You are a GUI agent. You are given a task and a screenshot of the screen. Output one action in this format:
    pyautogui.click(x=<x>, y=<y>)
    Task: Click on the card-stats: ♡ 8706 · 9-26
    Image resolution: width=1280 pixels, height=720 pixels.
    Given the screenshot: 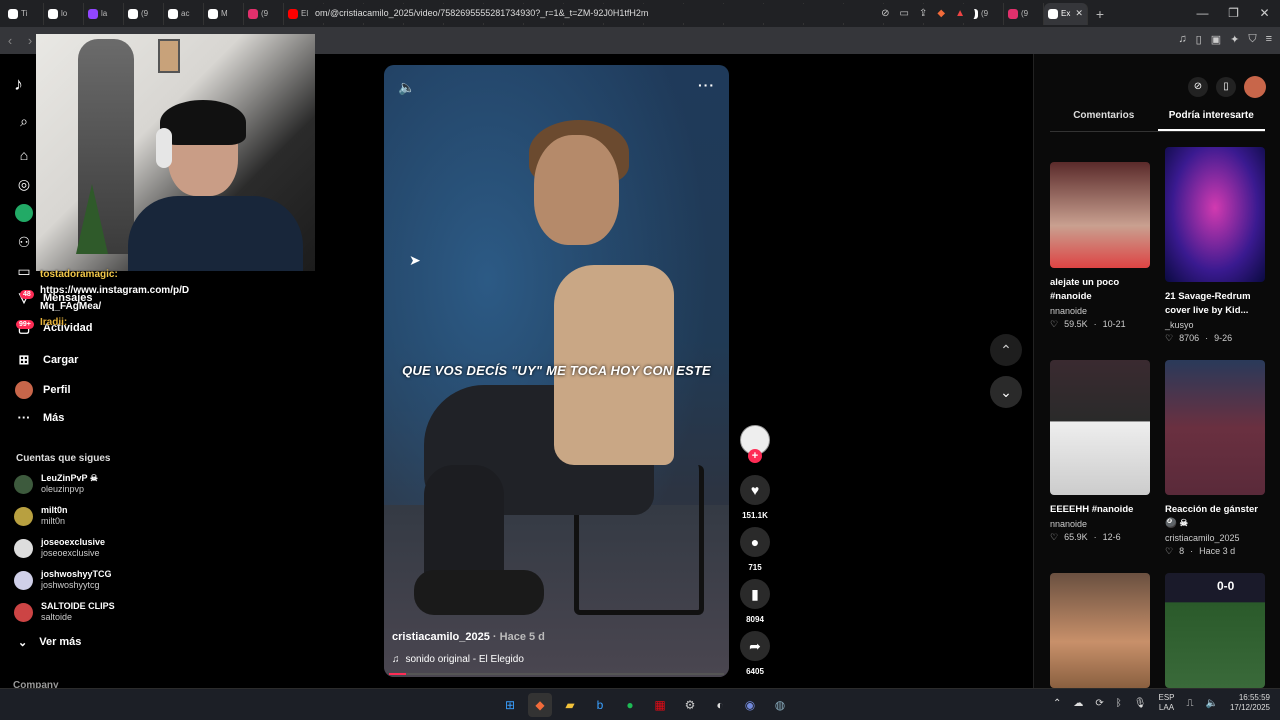 What is the action you would take?
    pyautogui.click(x=1215, y=338)
    